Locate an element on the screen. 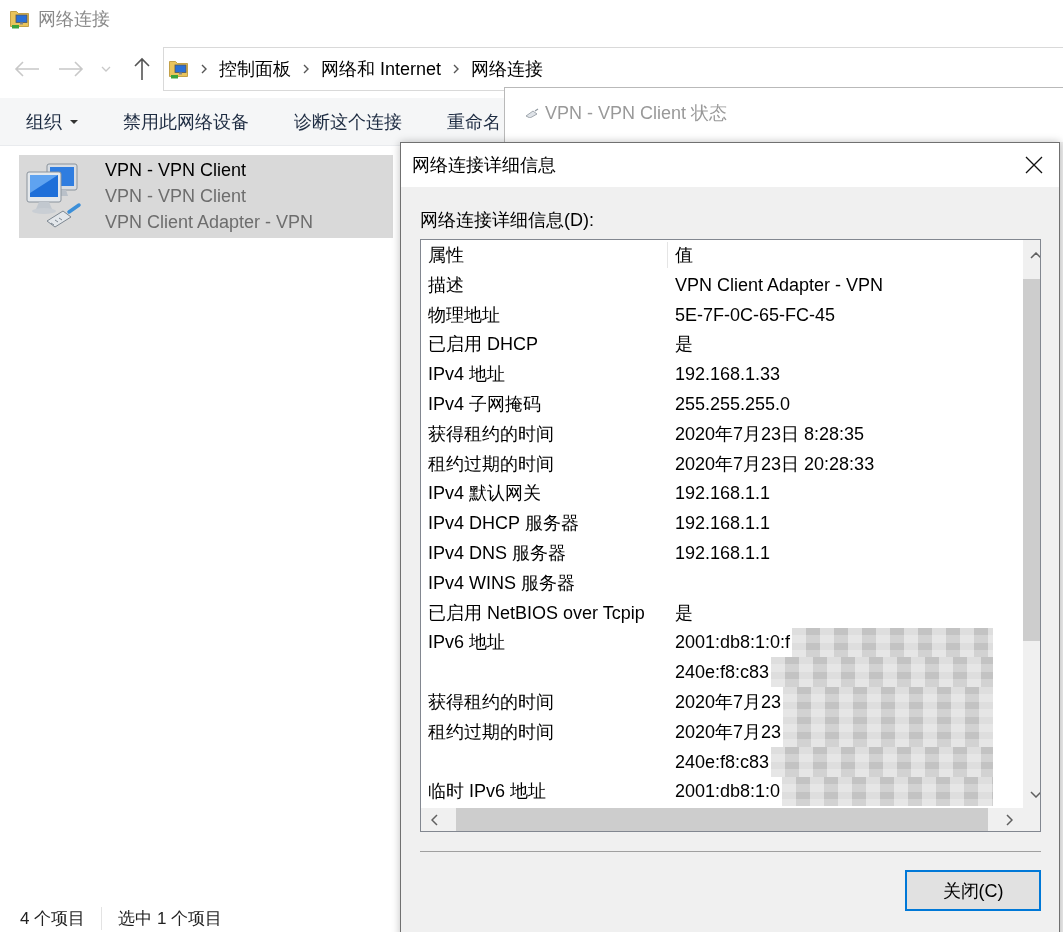  property-cell-text: IPv4 默认网关 is located at coordinates (485, 494).